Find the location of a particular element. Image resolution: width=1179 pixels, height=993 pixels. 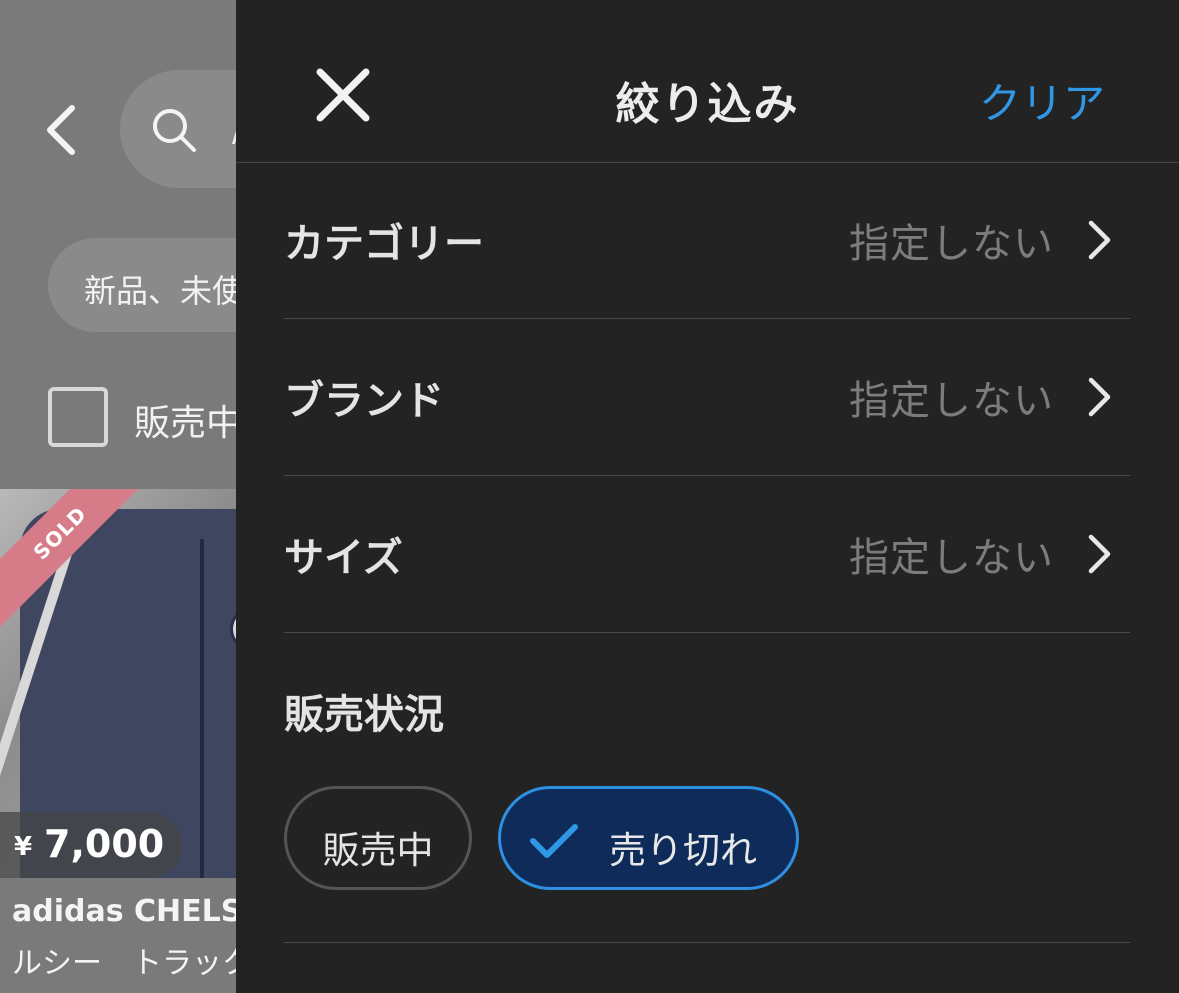

condition-chip: 新品、未使 is located at coordinates (142, 285).